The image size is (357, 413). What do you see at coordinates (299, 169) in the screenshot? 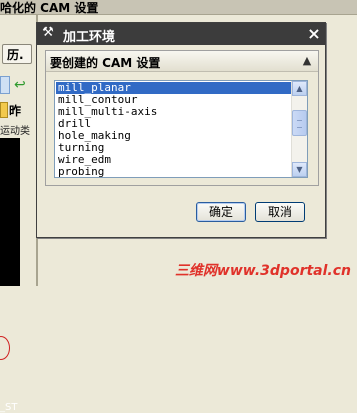
I see `scroll-down-icon: ▼` at bounding box center [299, 169].